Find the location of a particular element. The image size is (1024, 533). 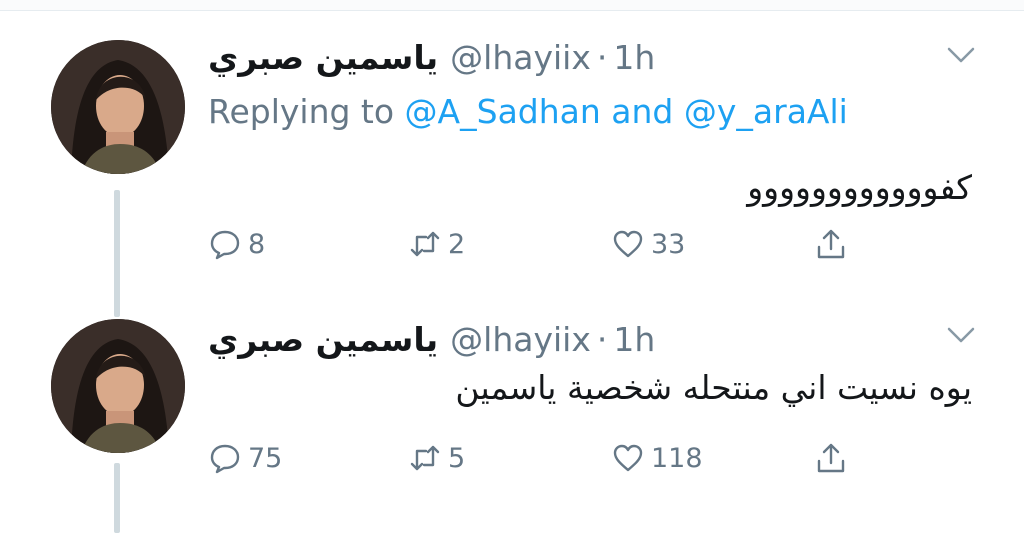

replying-to: Replying to @A_Sadhan and @y_araAli is located at coordinates (528, 111).